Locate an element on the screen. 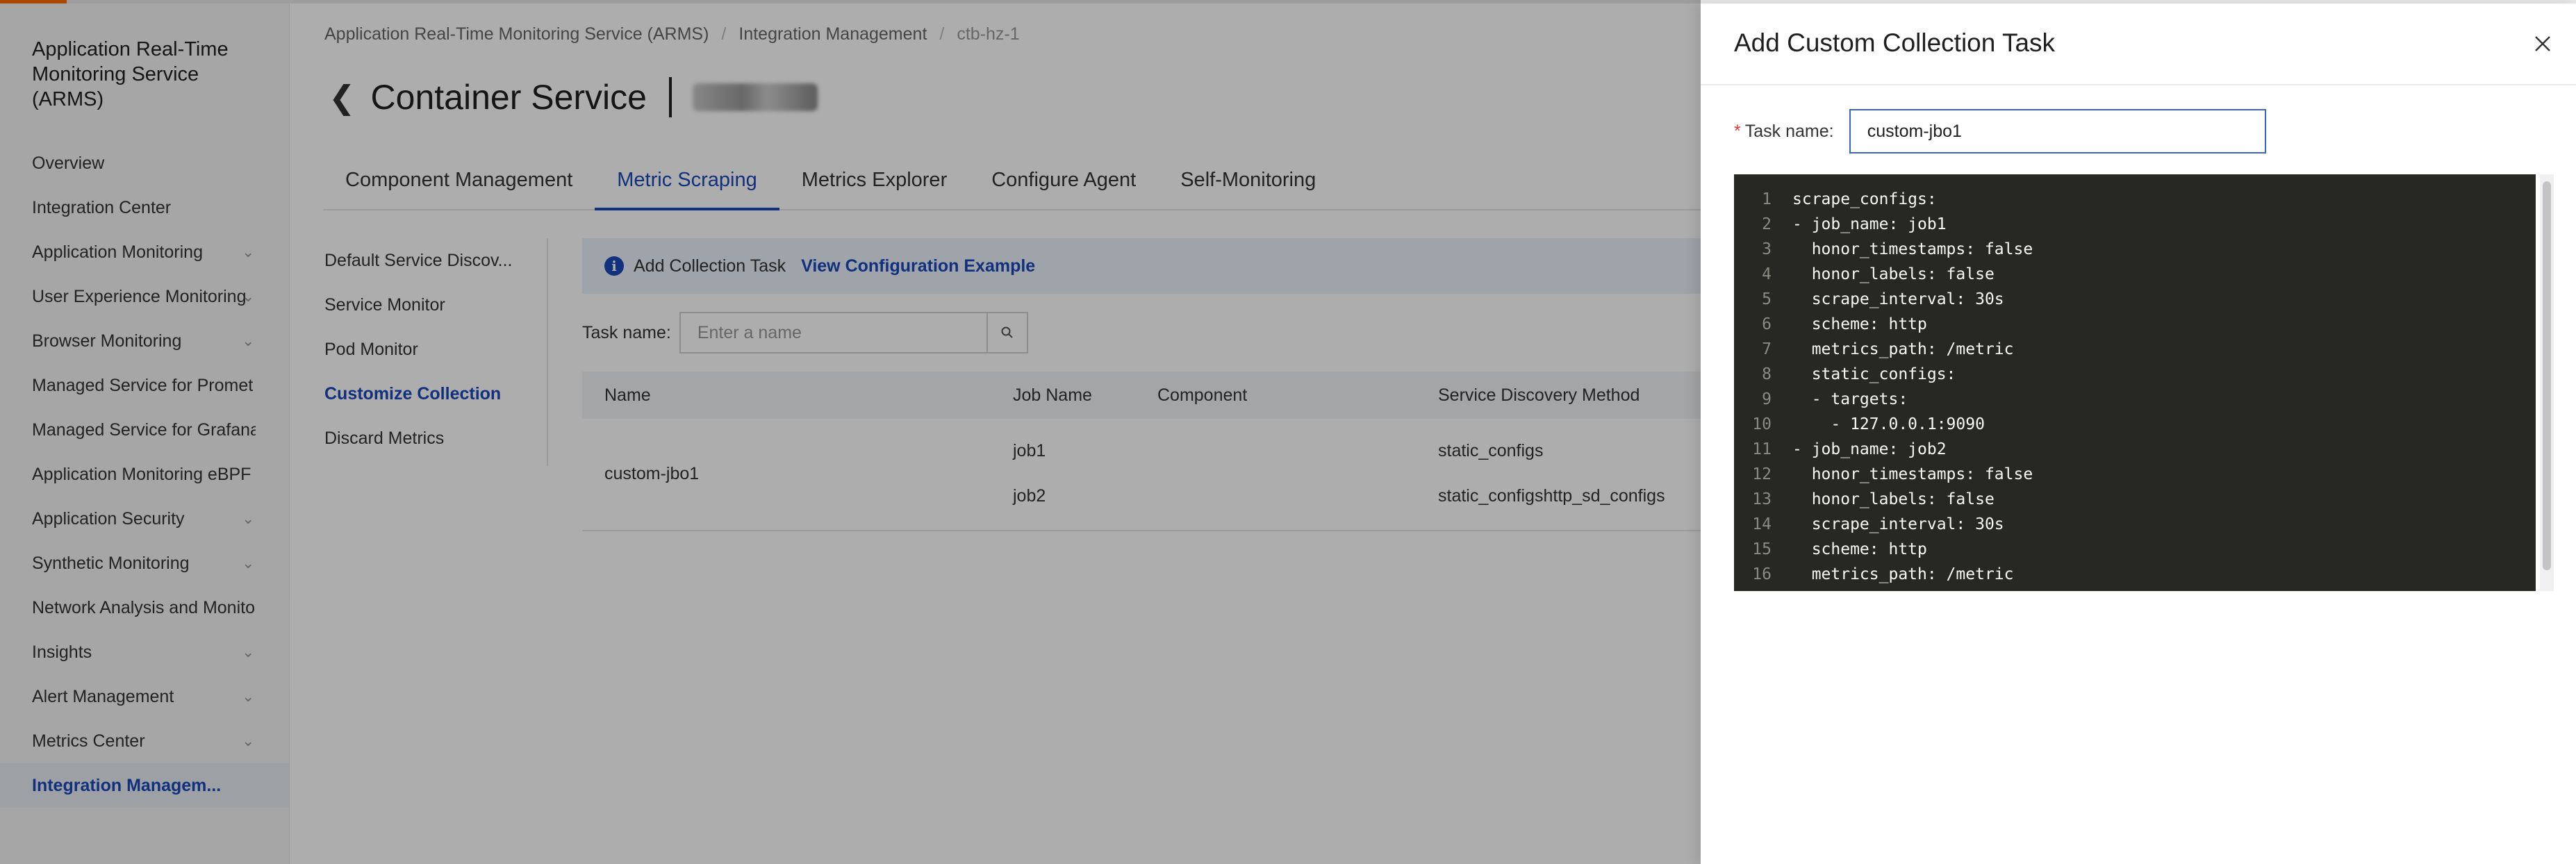 Image resolution: width=2576 pixels, height=864 pixels. code-line: static_configs: is located at coordinates (1874, 374).